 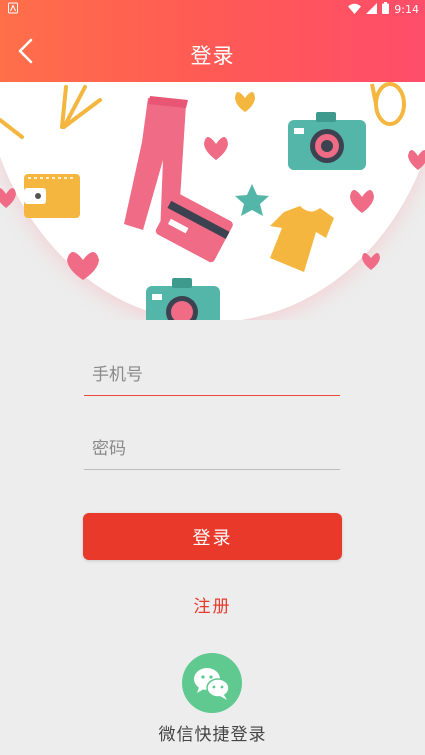 What do you see at coordinates (212, 56) in the screenshot?
I see `page-title: 登录` at bounding box center [212, 56].